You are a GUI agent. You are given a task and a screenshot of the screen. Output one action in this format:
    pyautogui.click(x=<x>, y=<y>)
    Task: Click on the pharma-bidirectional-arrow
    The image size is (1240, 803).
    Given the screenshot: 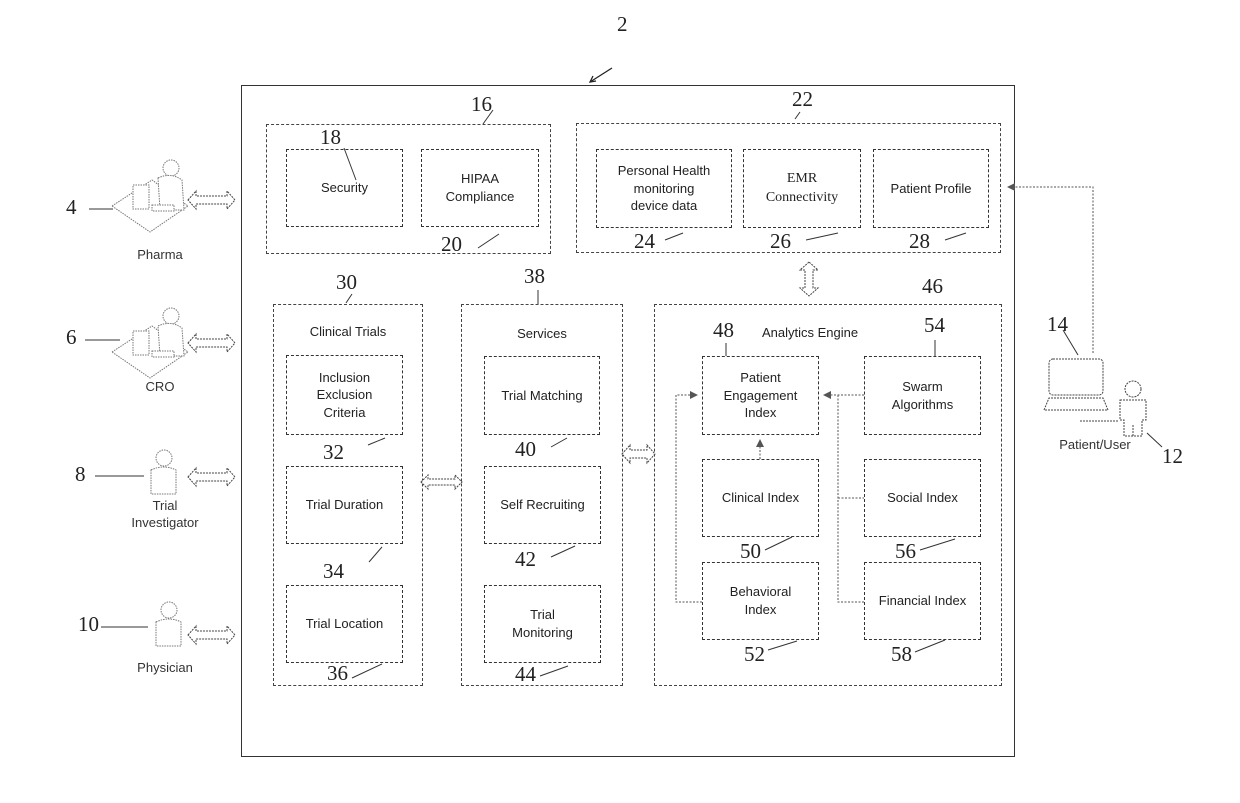 What is the action you would take?
    pyautogui.click(x=211, y=200)
    